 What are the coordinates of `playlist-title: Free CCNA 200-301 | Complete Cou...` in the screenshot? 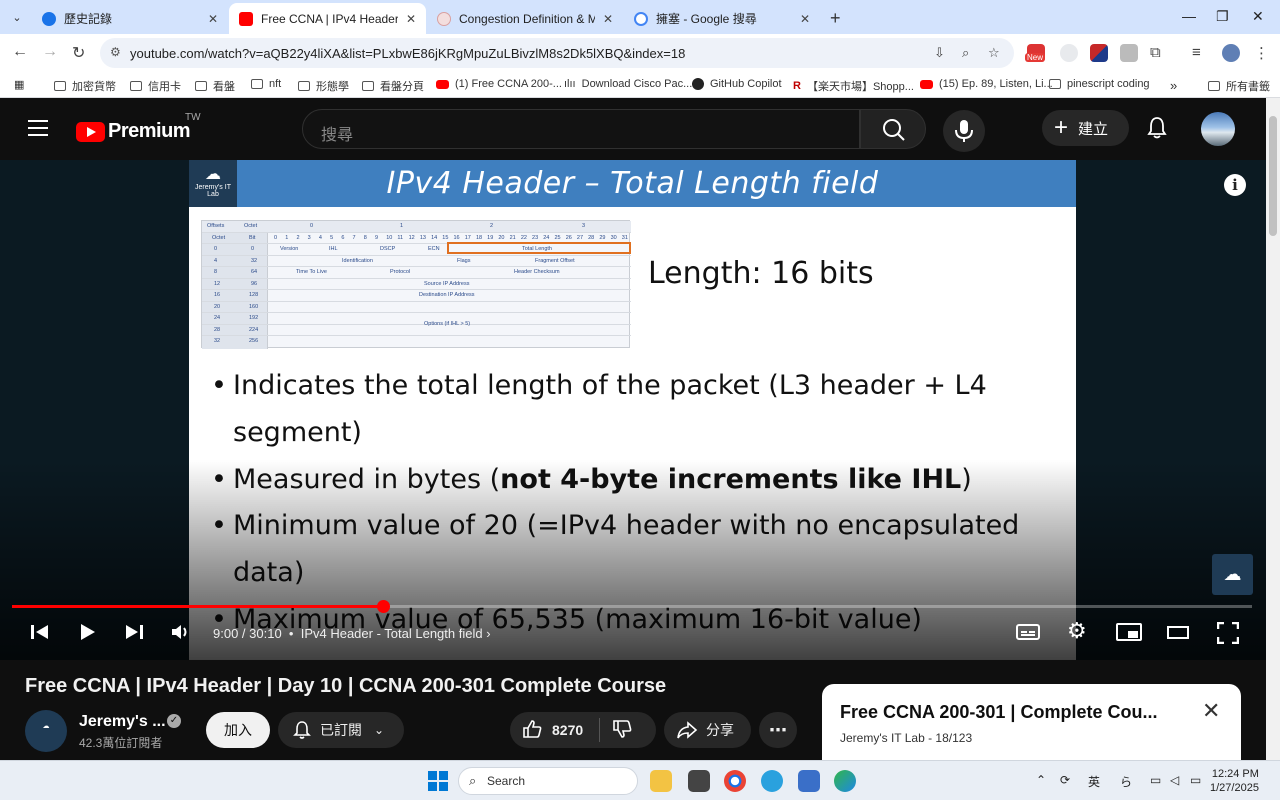 It's located at (998, 712).